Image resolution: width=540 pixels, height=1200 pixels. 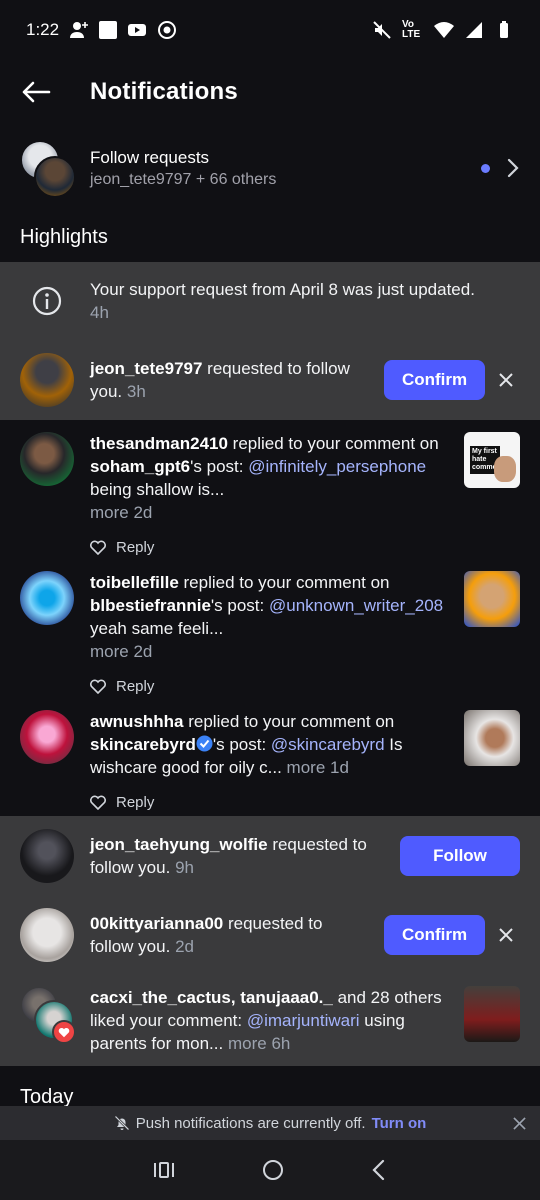 What do you see at coordinates (64, 237) in the screenshot?
I see `section-highlights: Highlights` at bounding box center [64, 237].